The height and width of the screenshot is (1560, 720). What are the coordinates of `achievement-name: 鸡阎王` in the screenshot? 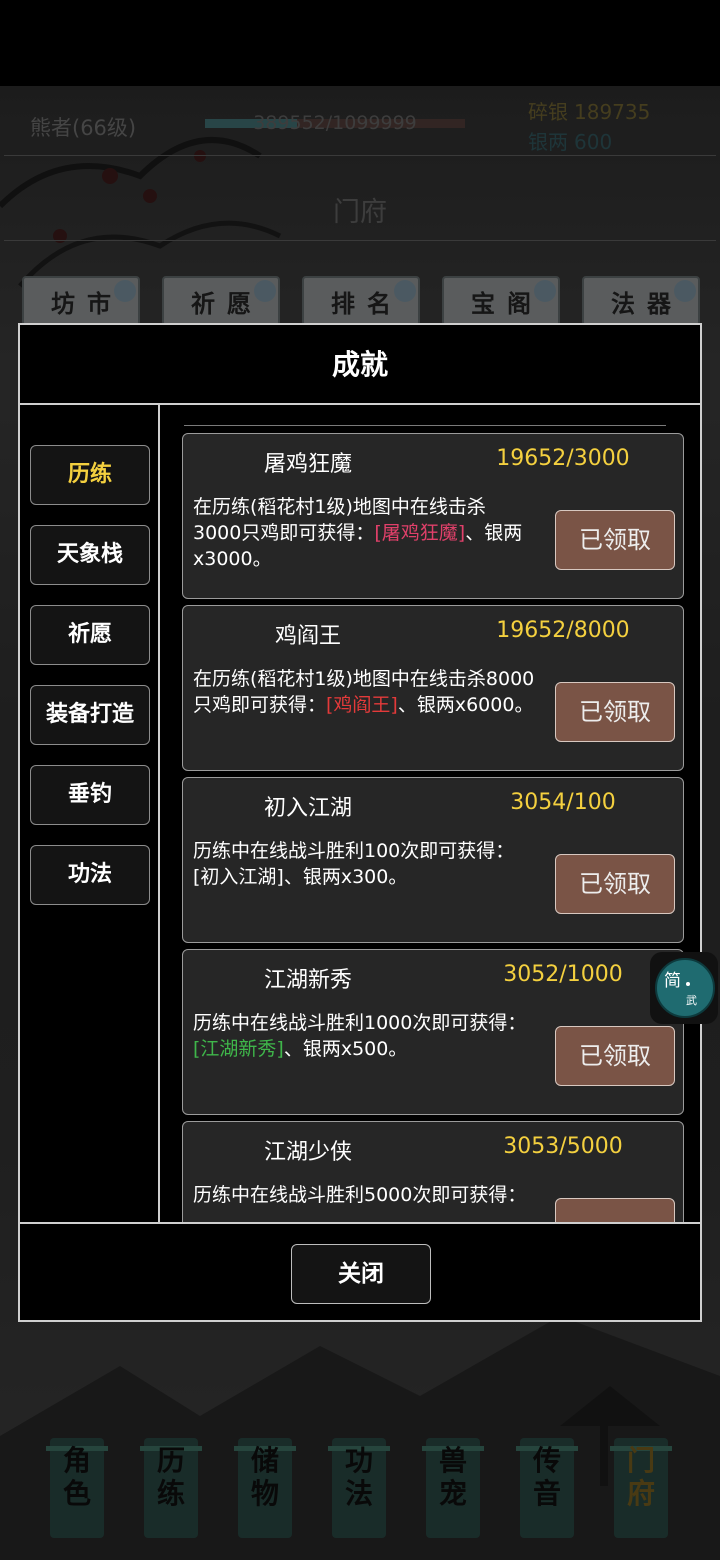 It's located at (307, 636).